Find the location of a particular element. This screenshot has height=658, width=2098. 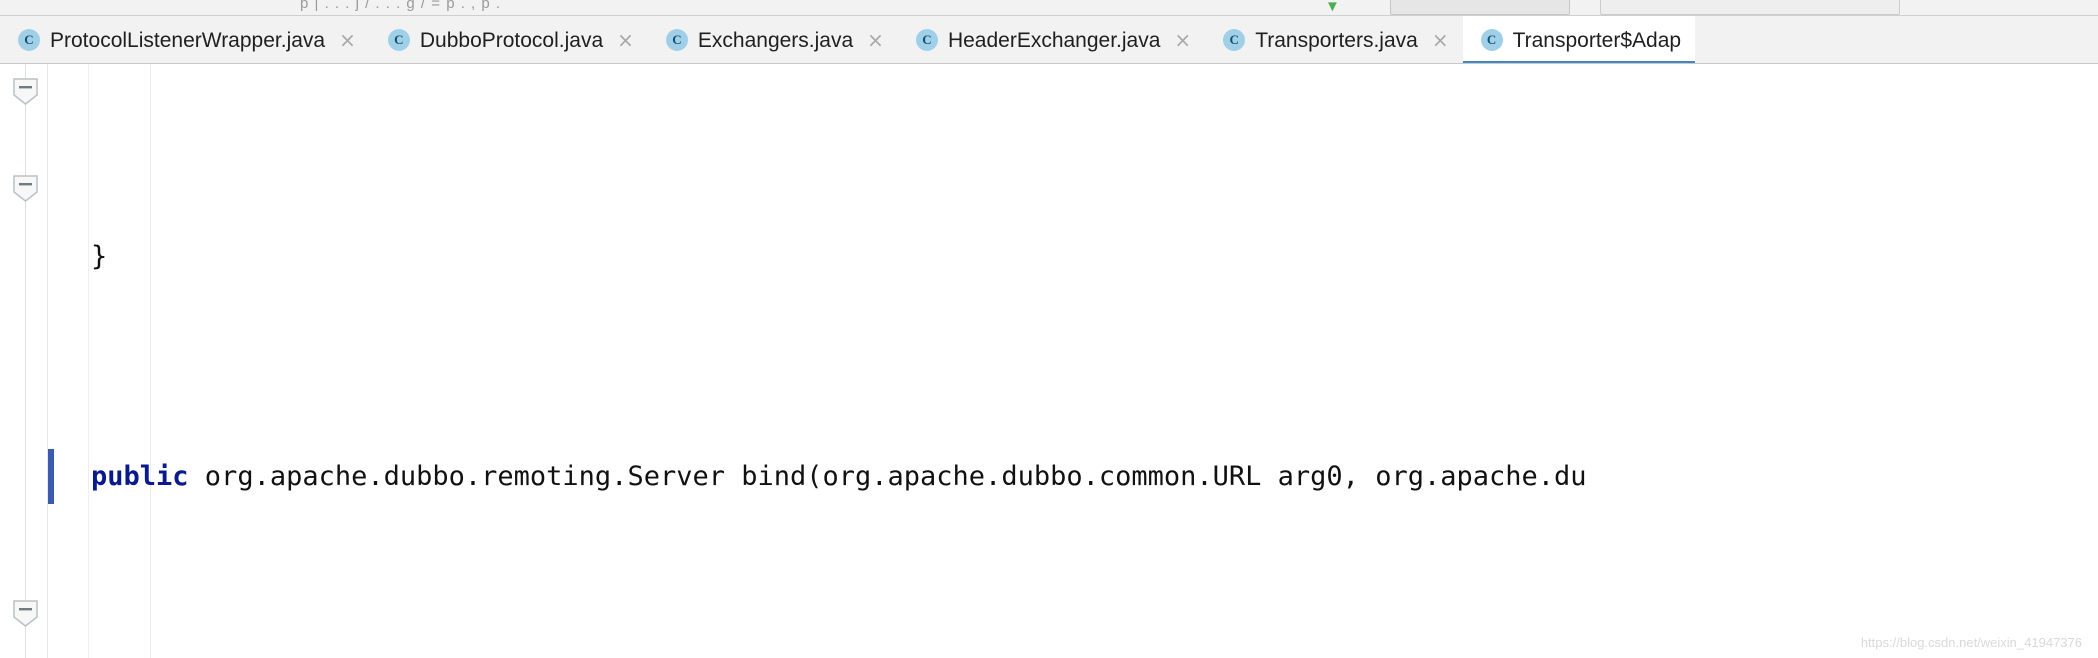

code-token-brace: } is located at coordinates (99, 256).